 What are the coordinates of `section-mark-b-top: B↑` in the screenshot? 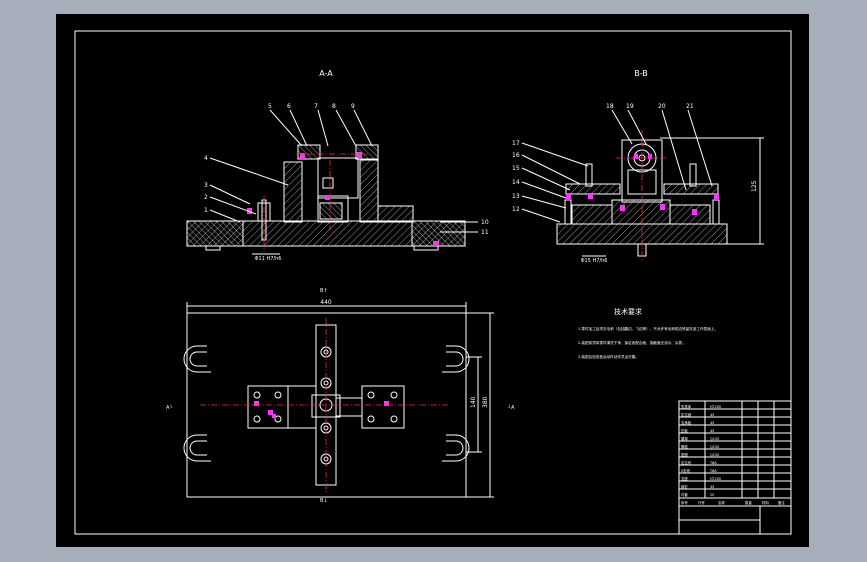 It's located at (324, 291).